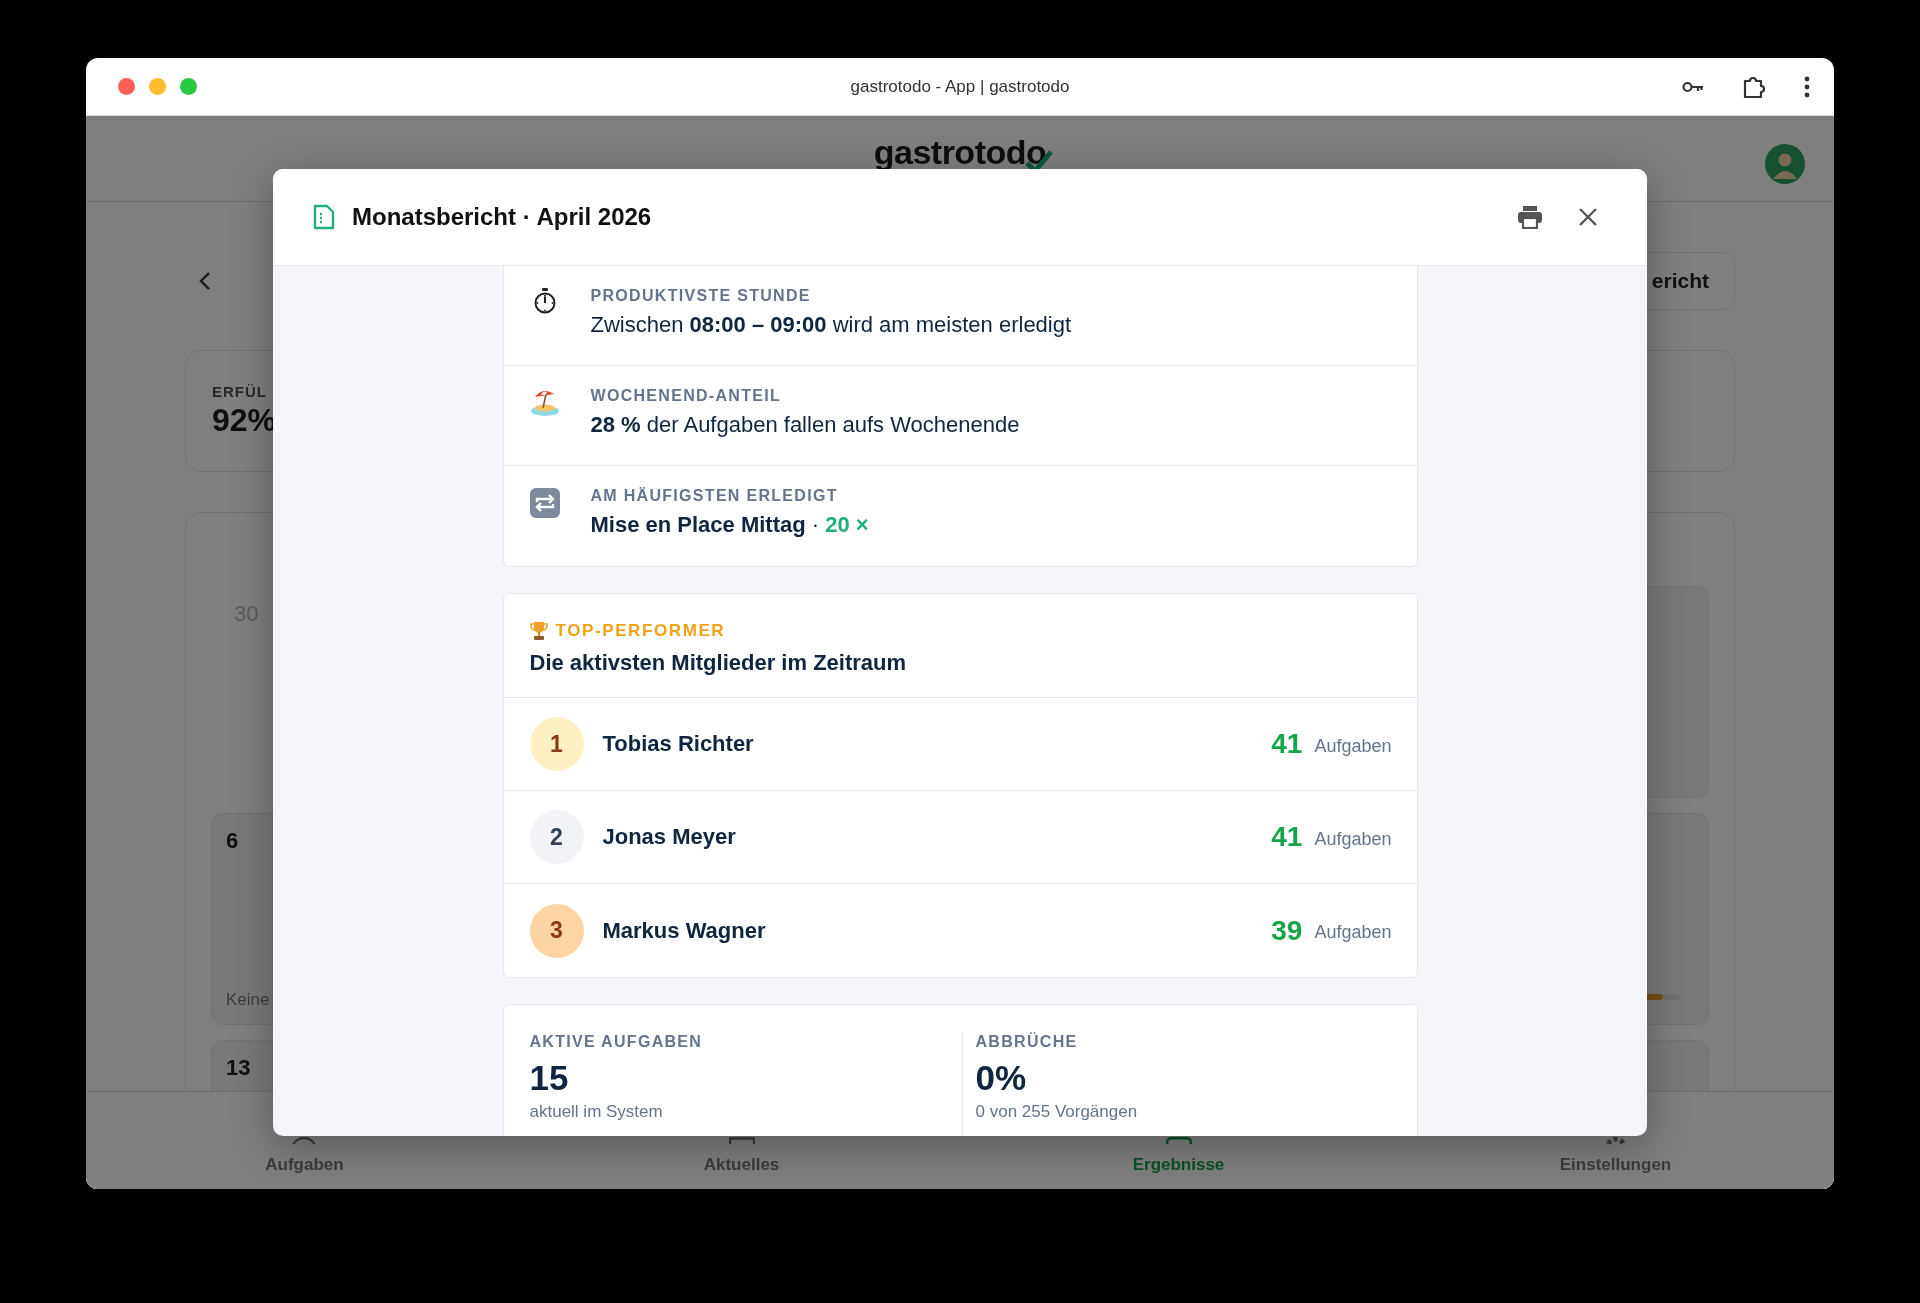 The image size is (1920, 1303). I want to click on summary-label: ERFÜL, so click(239, 391).